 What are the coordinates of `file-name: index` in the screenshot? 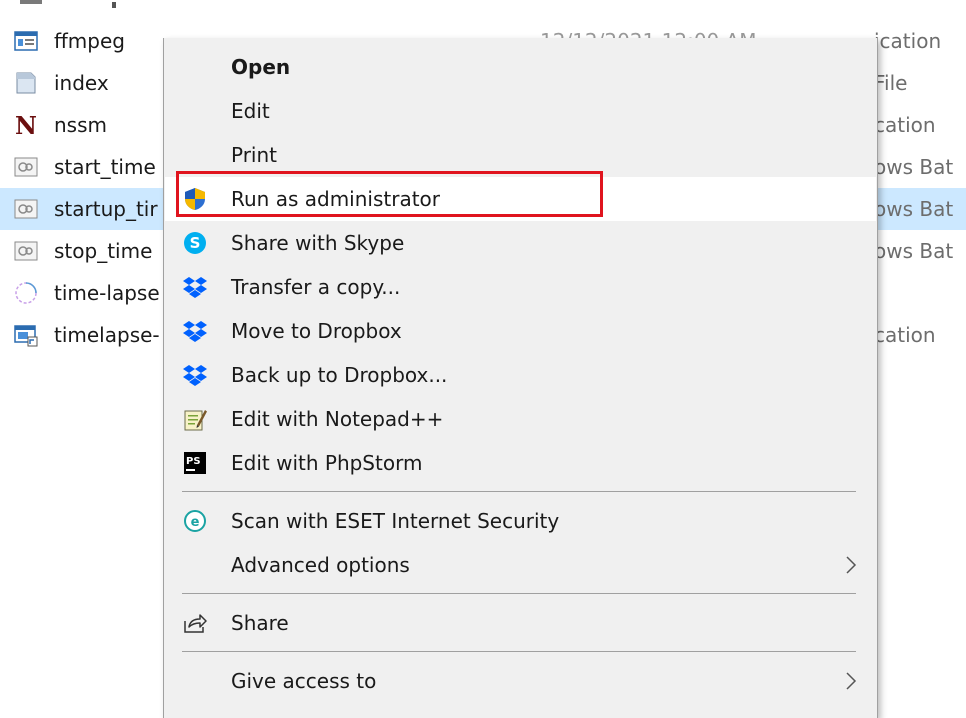 It's located at (81, 83).